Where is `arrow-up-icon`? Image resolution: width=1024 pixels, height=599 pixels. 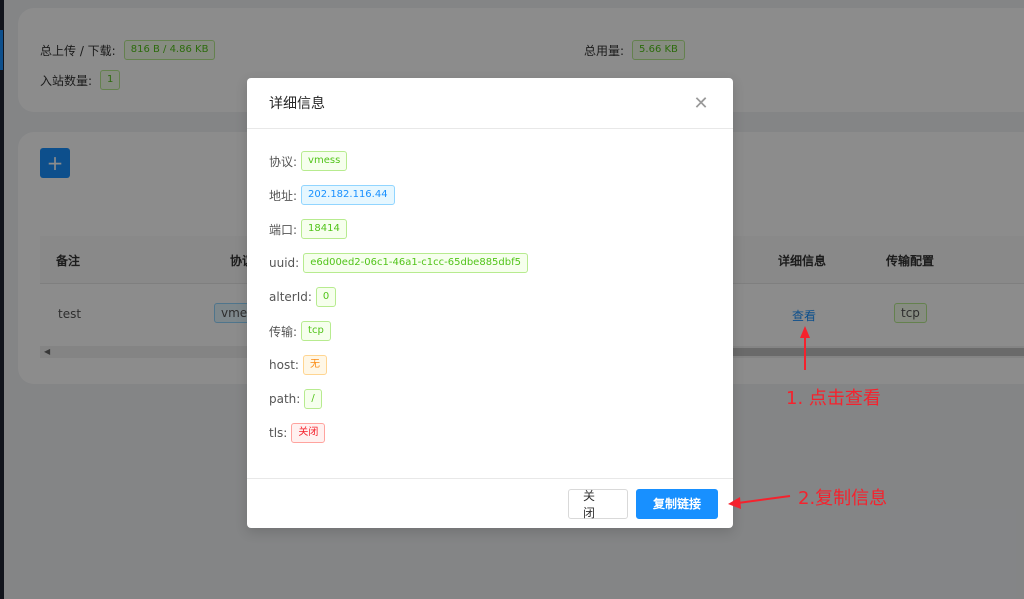
arrow-up-icon is located at coordinates (805, 348).